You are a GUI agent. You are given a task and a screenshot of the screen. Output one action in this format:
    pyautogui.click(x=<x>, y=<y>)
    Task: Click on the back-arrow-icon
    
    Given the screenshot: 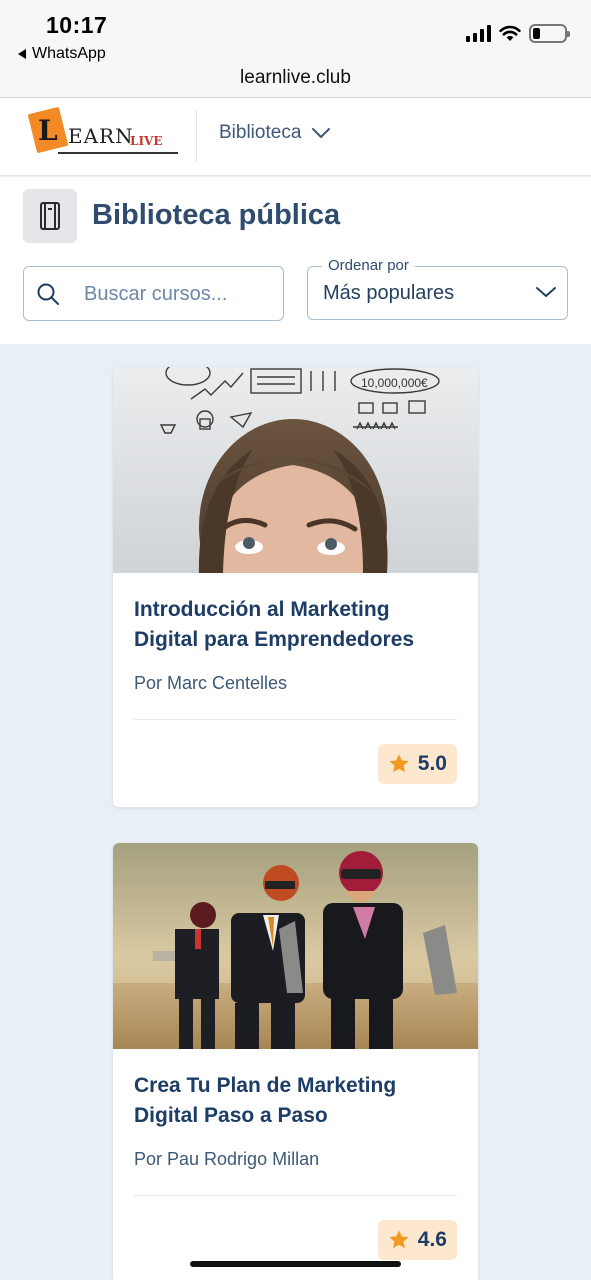 What is the action you would take?
    pyautogui.click(x=22, y=54)
    